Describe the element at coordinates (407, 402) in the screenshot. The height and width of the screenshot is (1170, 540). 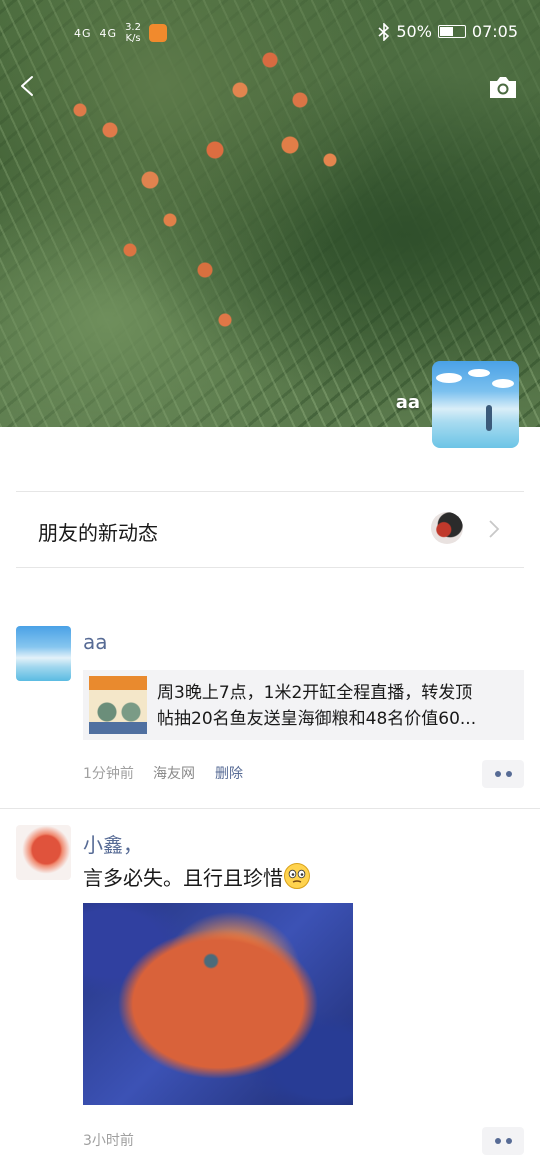
I see `profile-name: aa` at that location.